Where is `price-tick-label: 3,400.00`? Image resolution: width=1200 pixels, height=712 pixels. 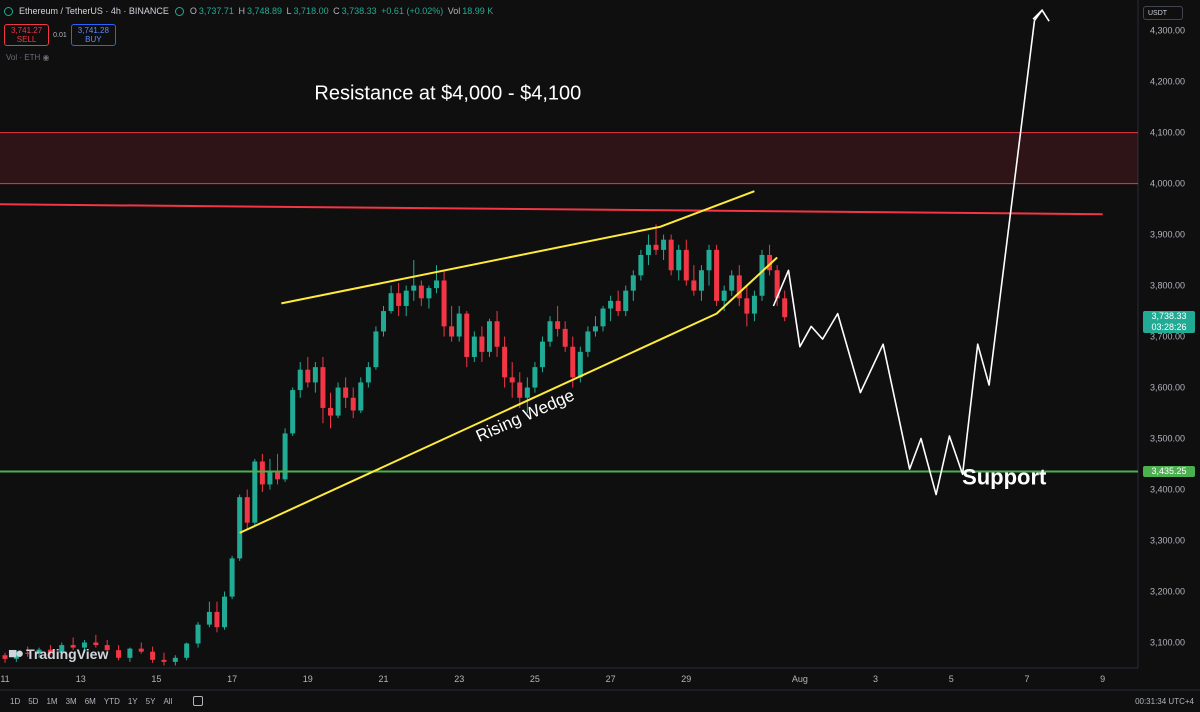 price-tick-label: 3,400.00 is located at coordinates (1167, 490).